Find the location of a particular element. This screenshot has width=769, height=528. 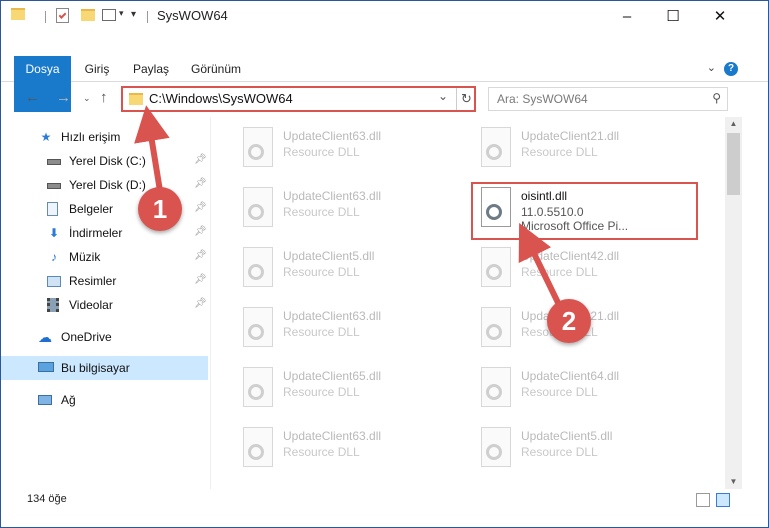

list-item: UpdateClient64.dll Resource DLL is located at coordinates (584, 389).